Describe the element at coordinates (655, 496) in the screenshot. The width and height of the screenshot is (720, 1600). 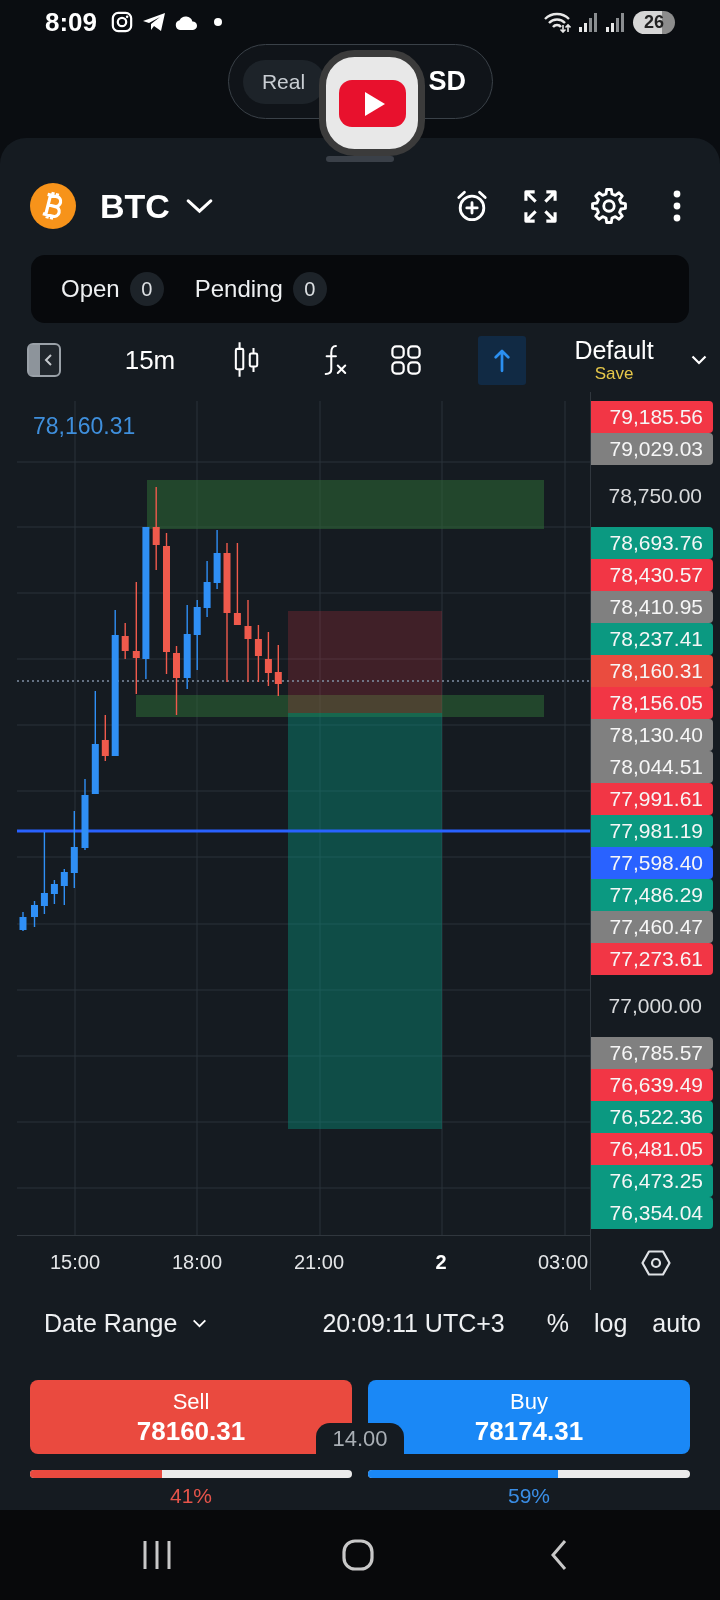
I see `price-axis-label: 78,750.00` at that location.